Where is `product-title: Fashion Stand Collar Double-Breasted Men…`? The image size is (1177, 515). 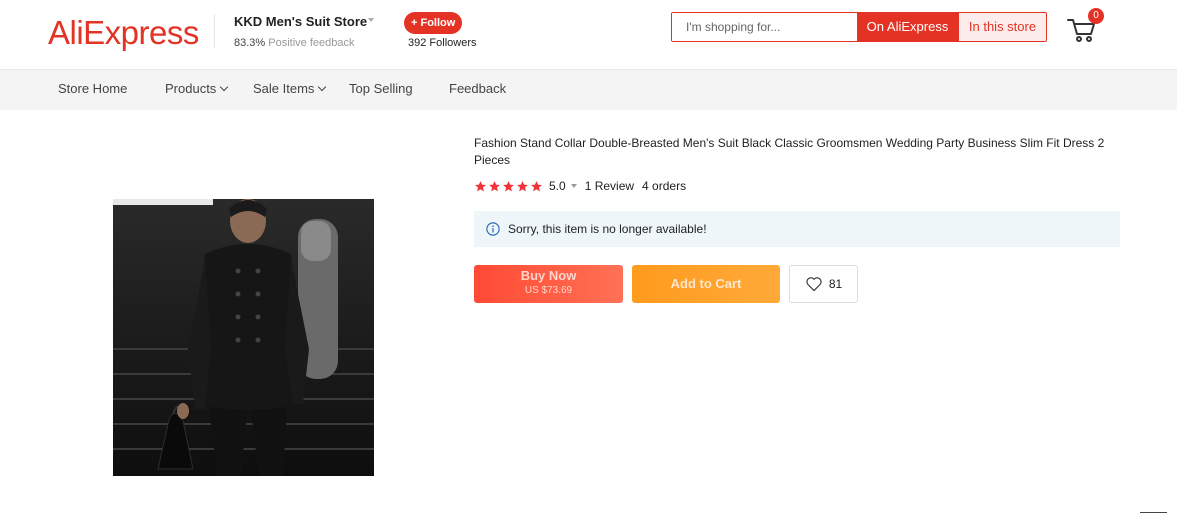
product-title: Fashion Stand Collar Double-Breasted Men… is located at coordinates (789, 151).